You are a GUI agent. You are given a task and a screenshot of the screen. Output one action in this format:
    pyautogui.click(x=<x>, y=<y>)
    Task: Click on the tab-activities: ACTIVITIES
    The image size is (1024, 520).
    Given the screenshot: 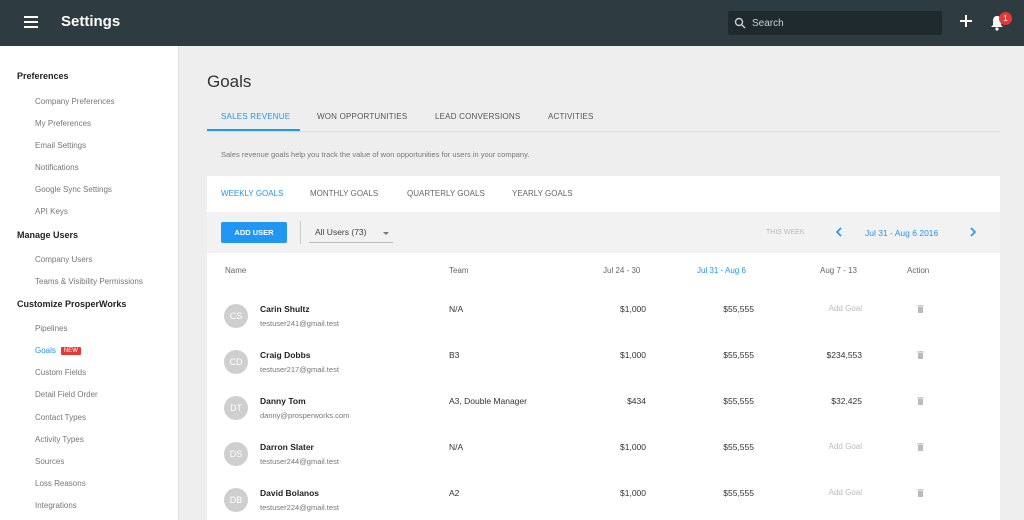 What is the action you would take?
    pyautogui.click(x=571, y=116)
    